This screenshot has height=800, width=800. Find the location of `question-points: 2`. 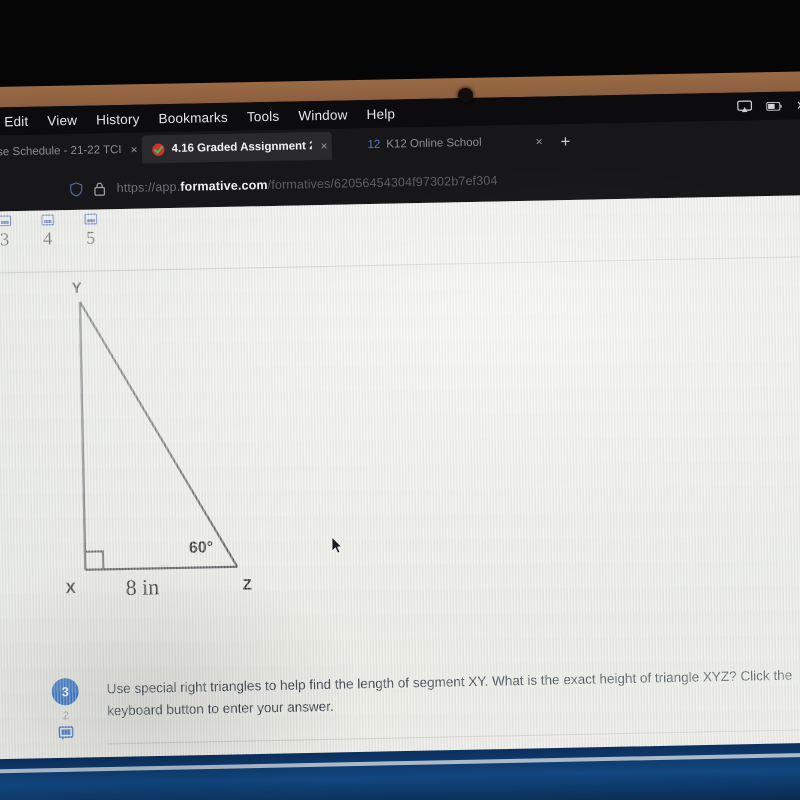

question-points: 2 is located at coordinates (65, 716).